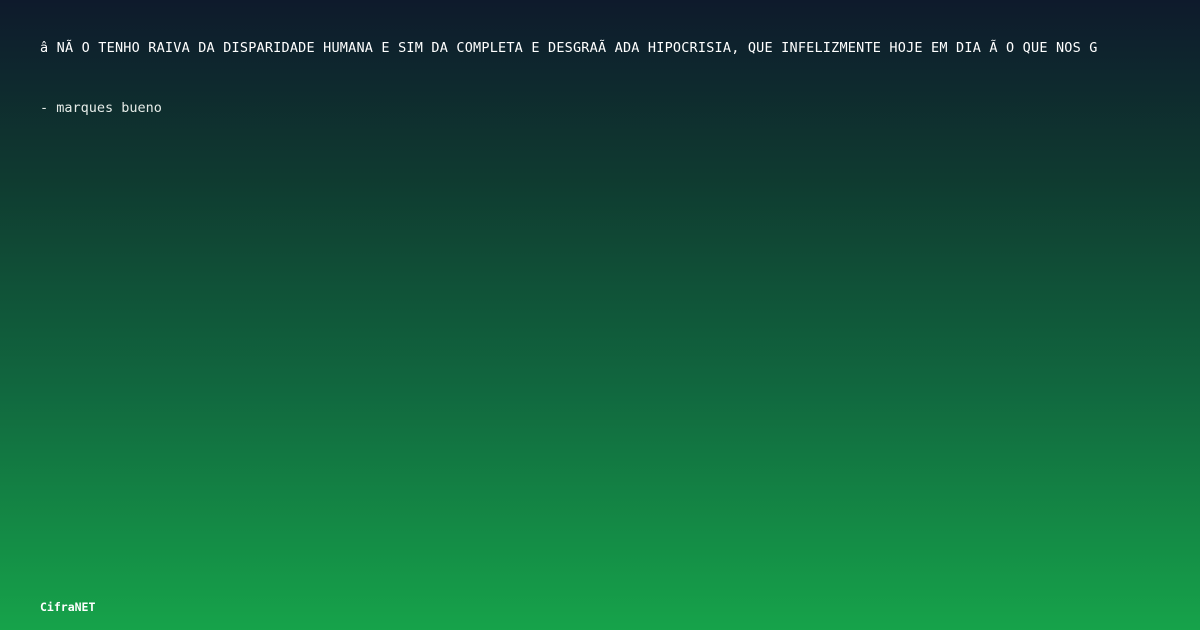 The image size is (1200, 630). I want to click on quote-author: - marques bueno, so click(101, 108).